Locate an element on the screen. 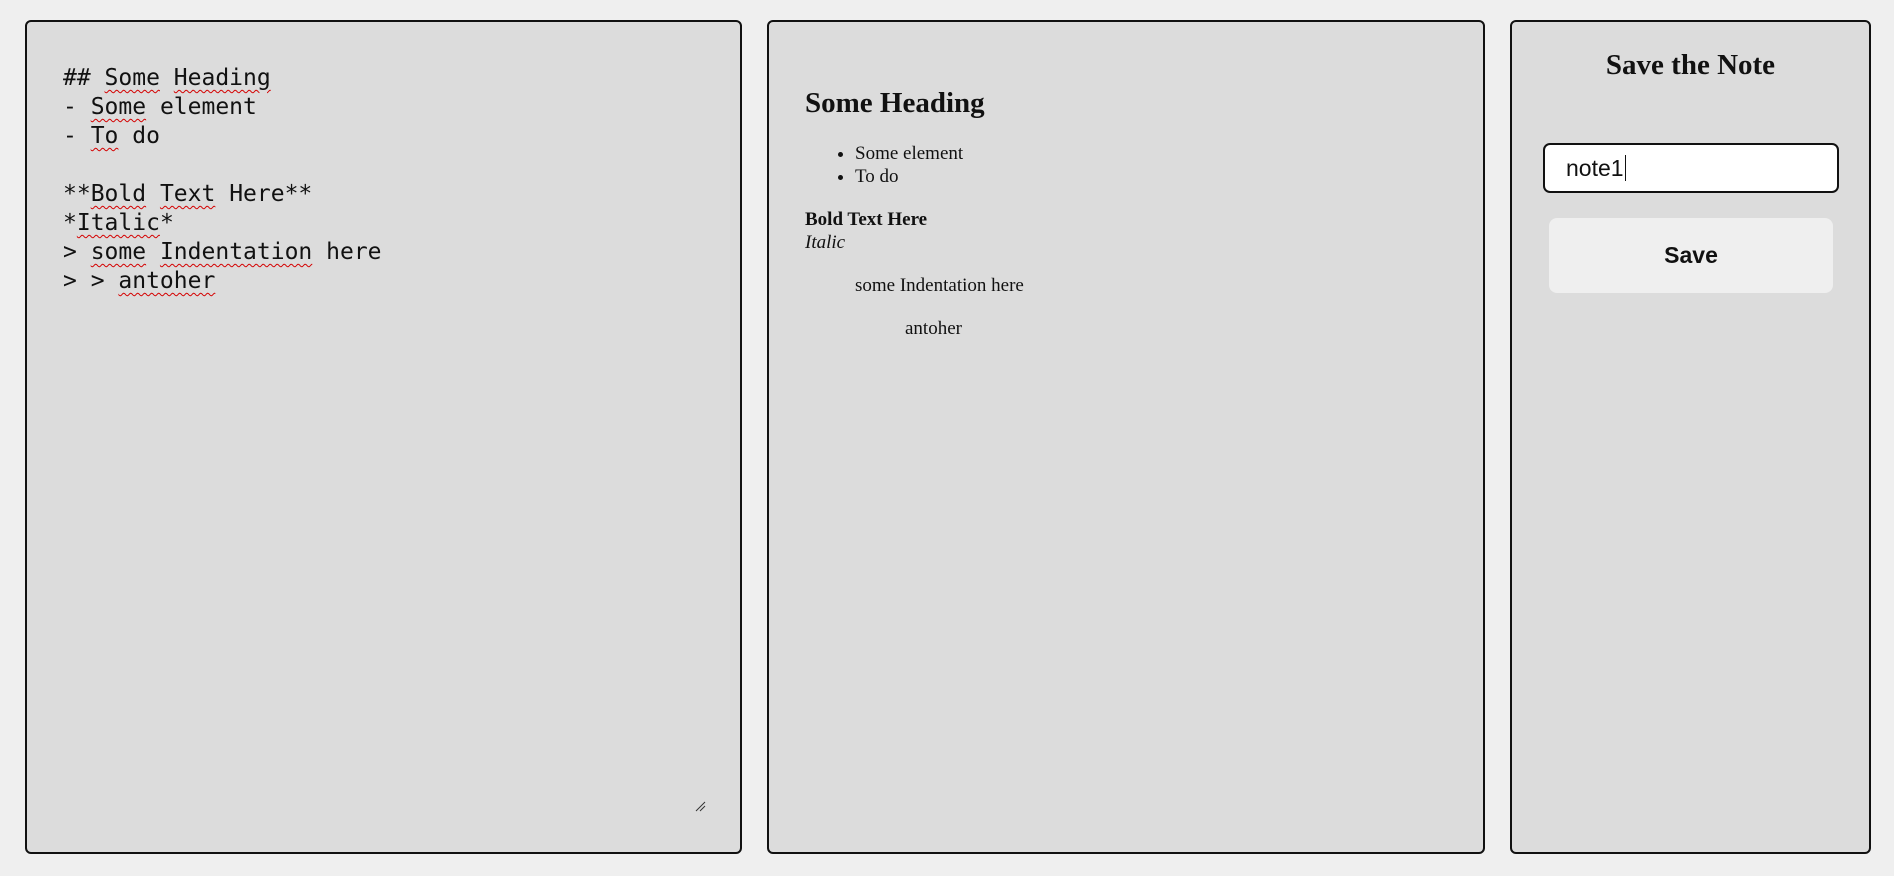 Image resolution: width=1894 pixels, height=876 pixels. preview-nested-blockquote-text: antoher is located at coordinates (933, 328).